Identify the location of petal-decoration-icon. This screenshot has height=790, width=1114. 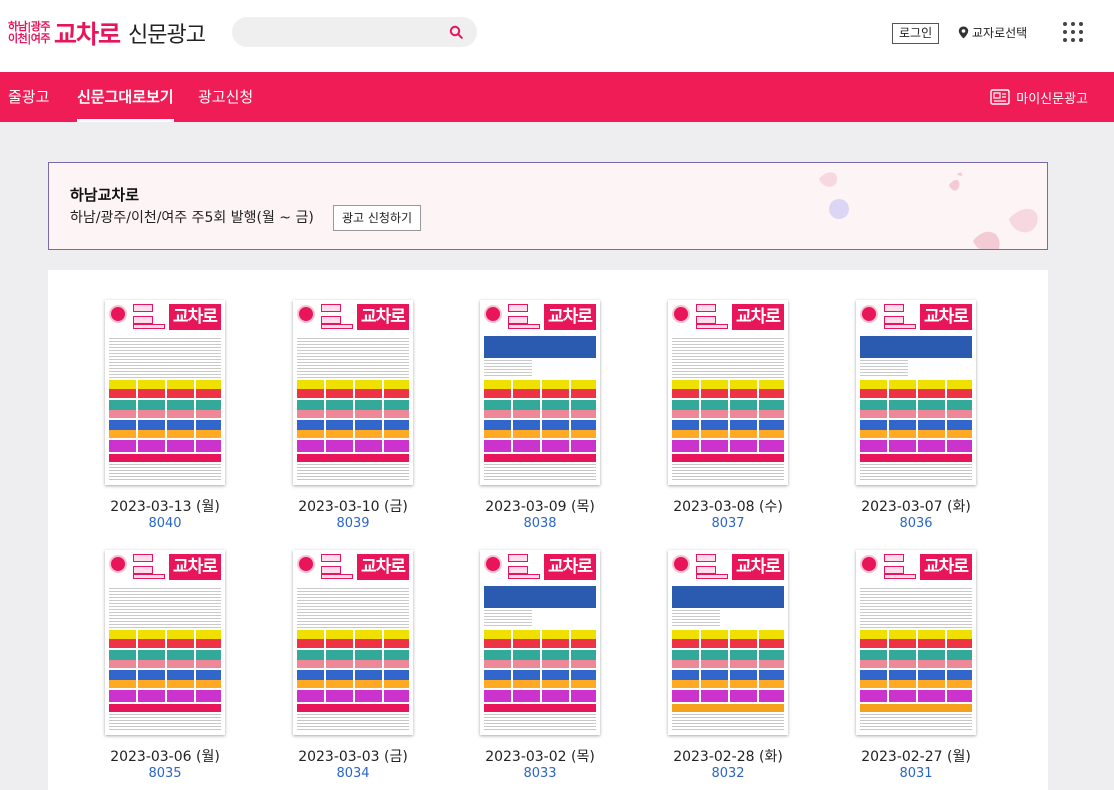
(928, 210).